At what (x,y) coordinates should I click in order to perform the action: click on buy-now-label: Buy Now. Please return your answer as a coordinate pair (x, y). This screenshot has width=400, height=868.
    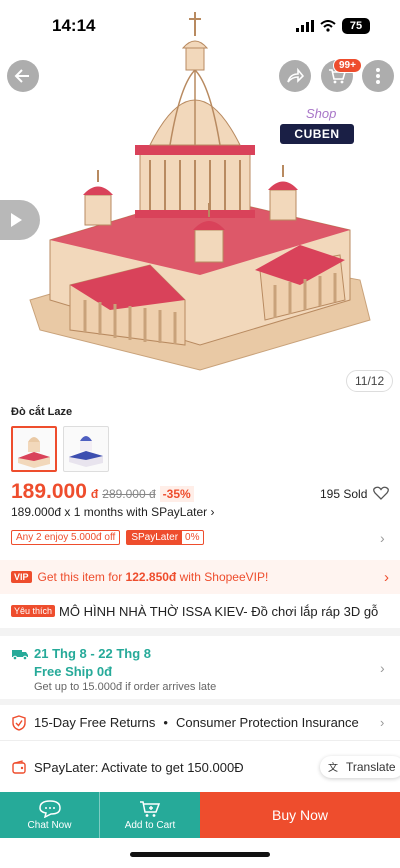
    Looking at the image, I should click on (300, 815).